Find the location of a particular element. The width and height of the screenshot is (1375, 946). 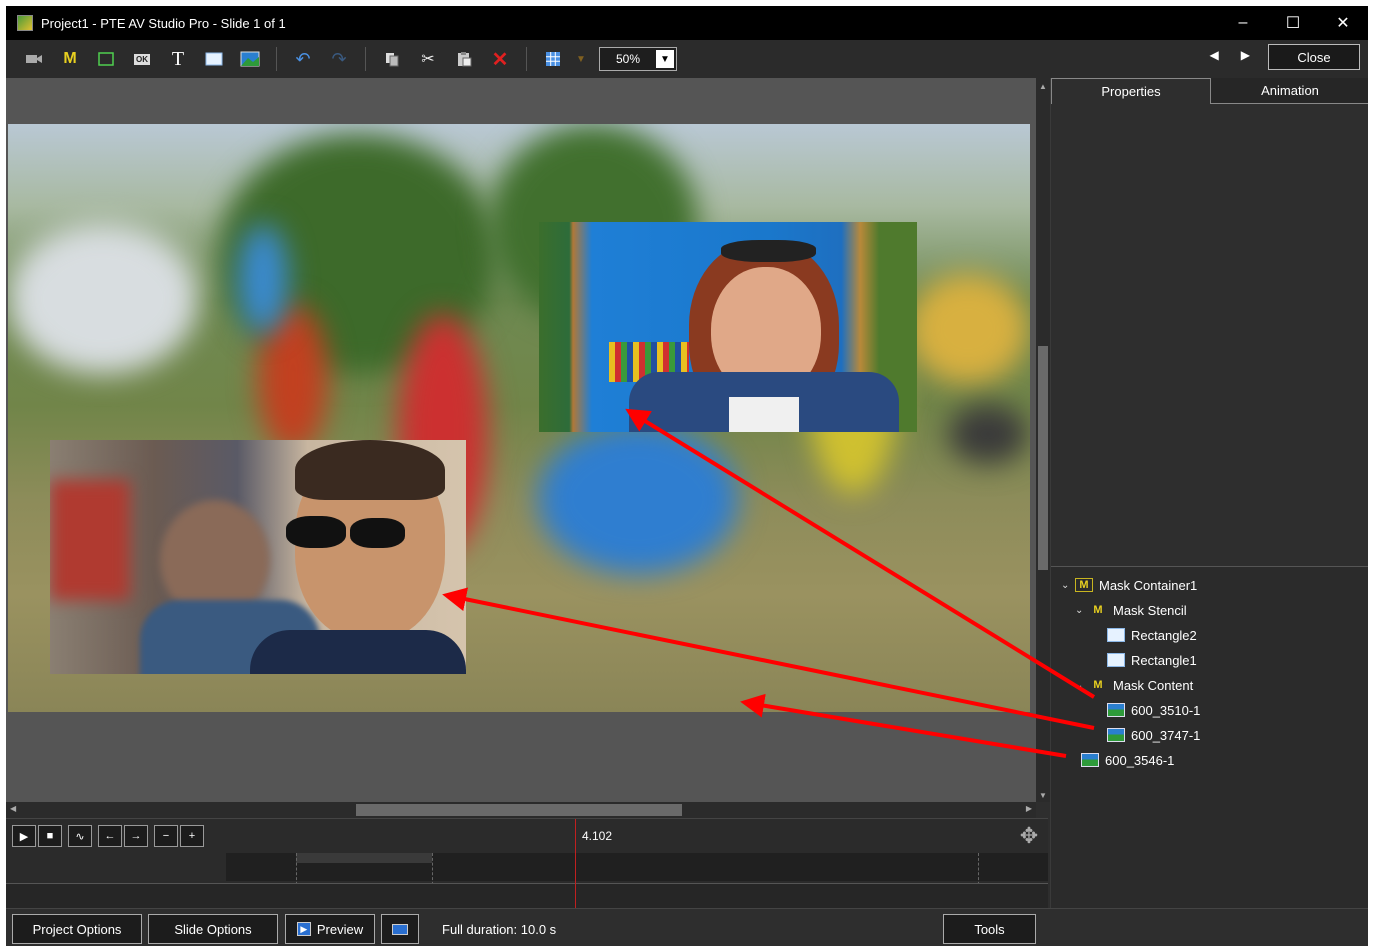

zoom-select: 50% ▼ is located at coordinates (638, 59).